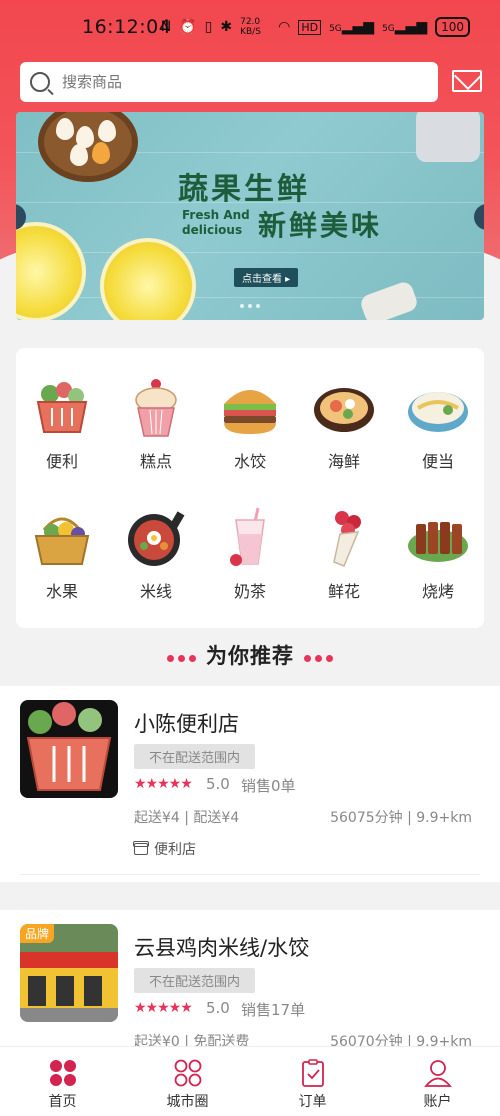  What do you see at coordinates (250, 538) in the screenshot?
I see `milk-tea-icon` at bounding box center [250, 538].